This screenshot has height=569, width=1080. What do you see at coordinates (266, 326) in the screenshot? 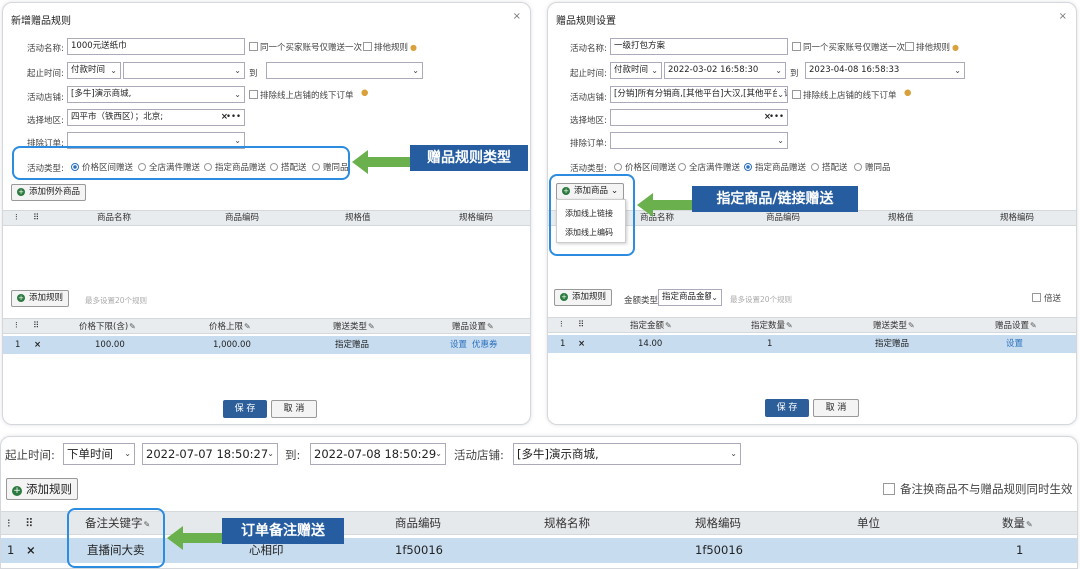
I see `rule-table-header: ⁝ ⠿ 价格下限(含)✎ 价格上限✎ 赠送类型✎ 赠品设置✎` at bounding box center [266, 326].